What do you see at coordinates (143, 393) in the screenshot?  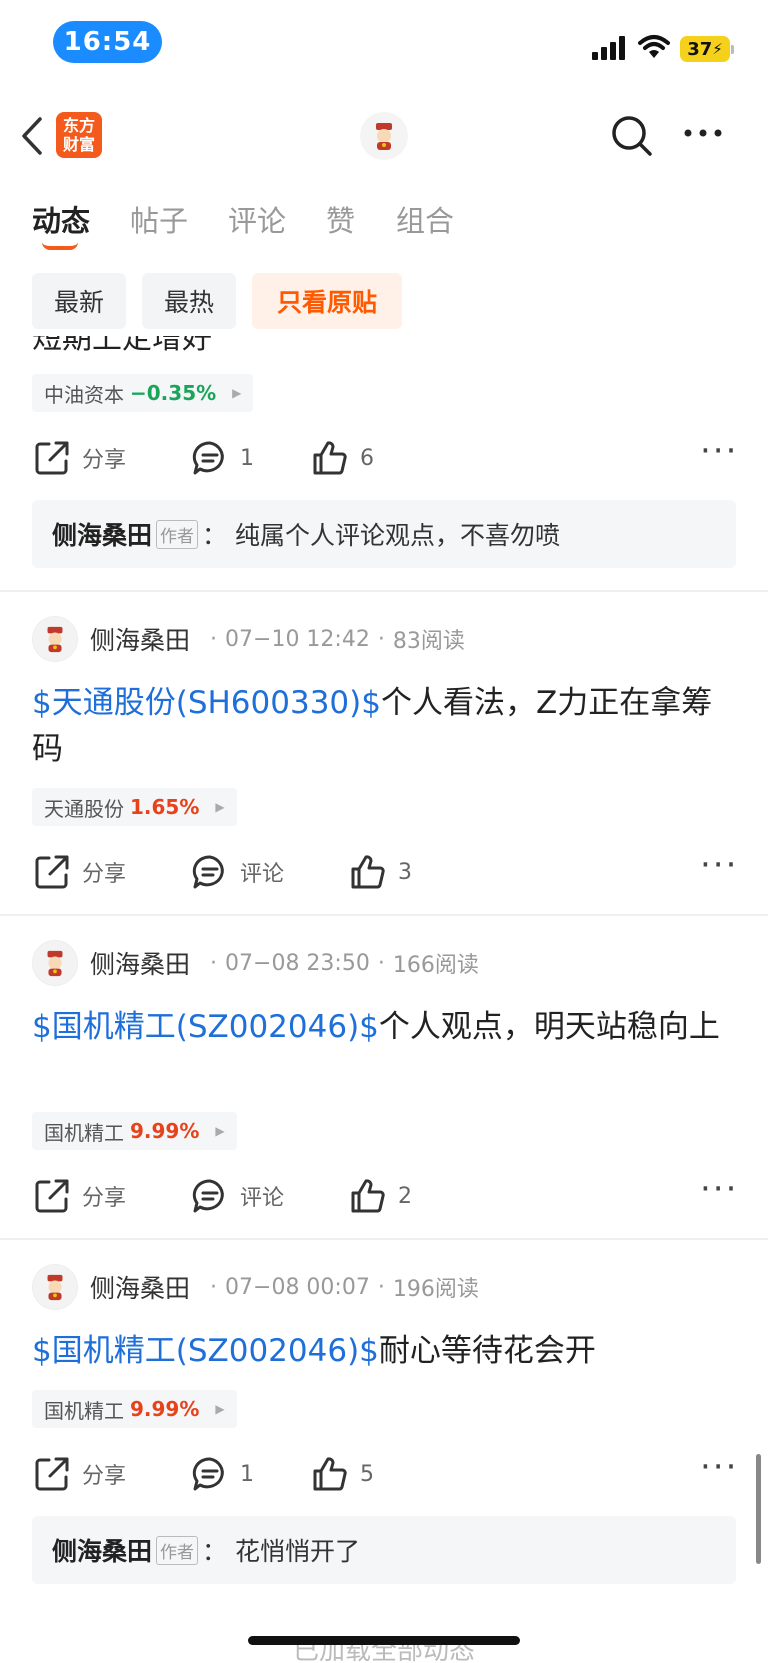 I see `stock-tag: 中油资本 −0.35% ▶` at bounding box center [143, 393].